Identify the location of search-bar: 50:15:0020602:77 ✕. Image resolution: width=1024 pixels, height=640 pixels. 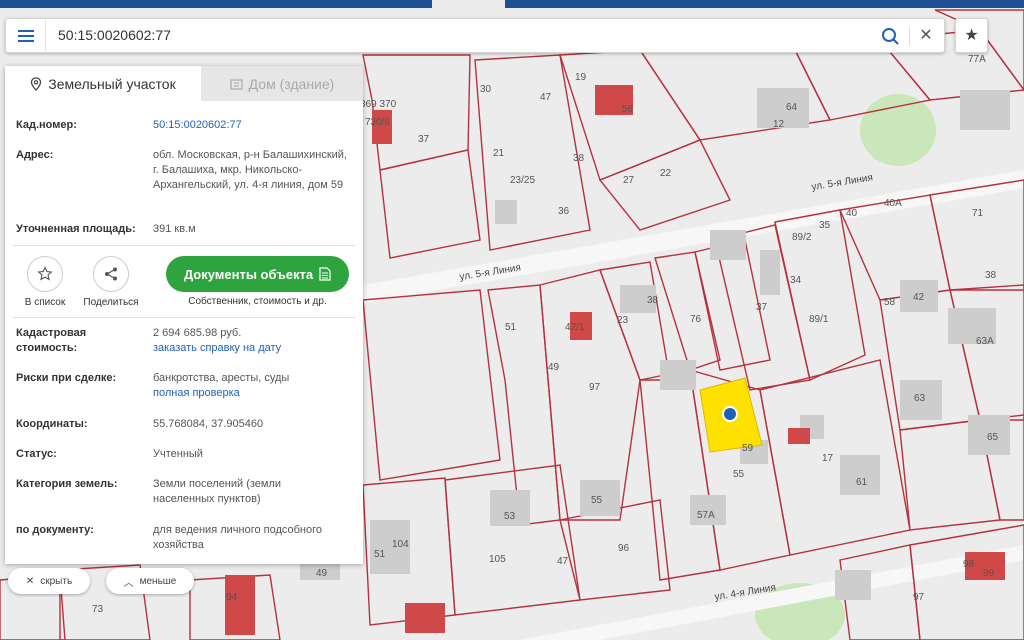
(475, 35).